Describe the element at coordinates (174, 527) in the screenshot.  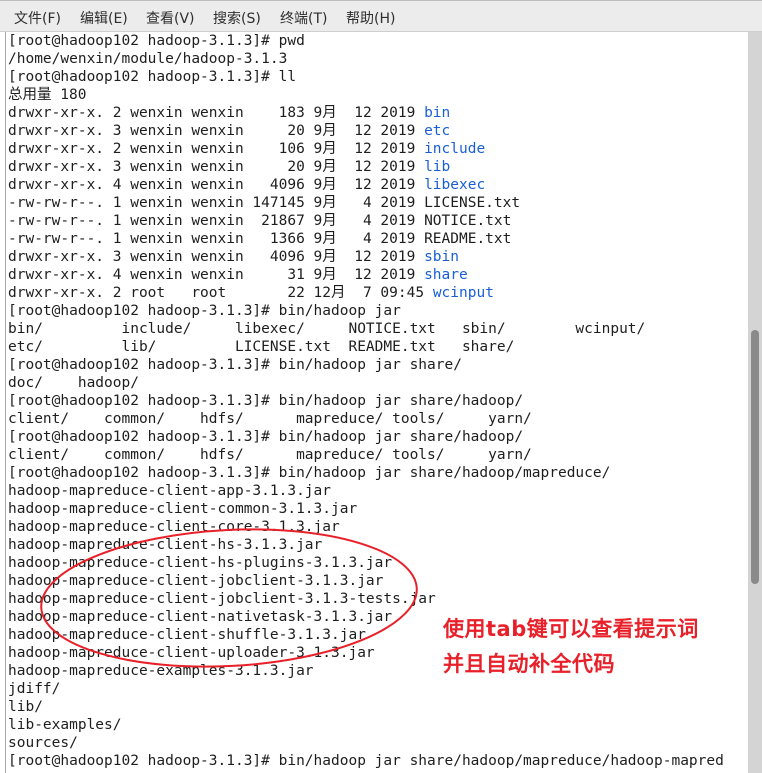
I see `terminal-text: hadoop-mapreduce-client-core-3.1.3.jar` at that location.